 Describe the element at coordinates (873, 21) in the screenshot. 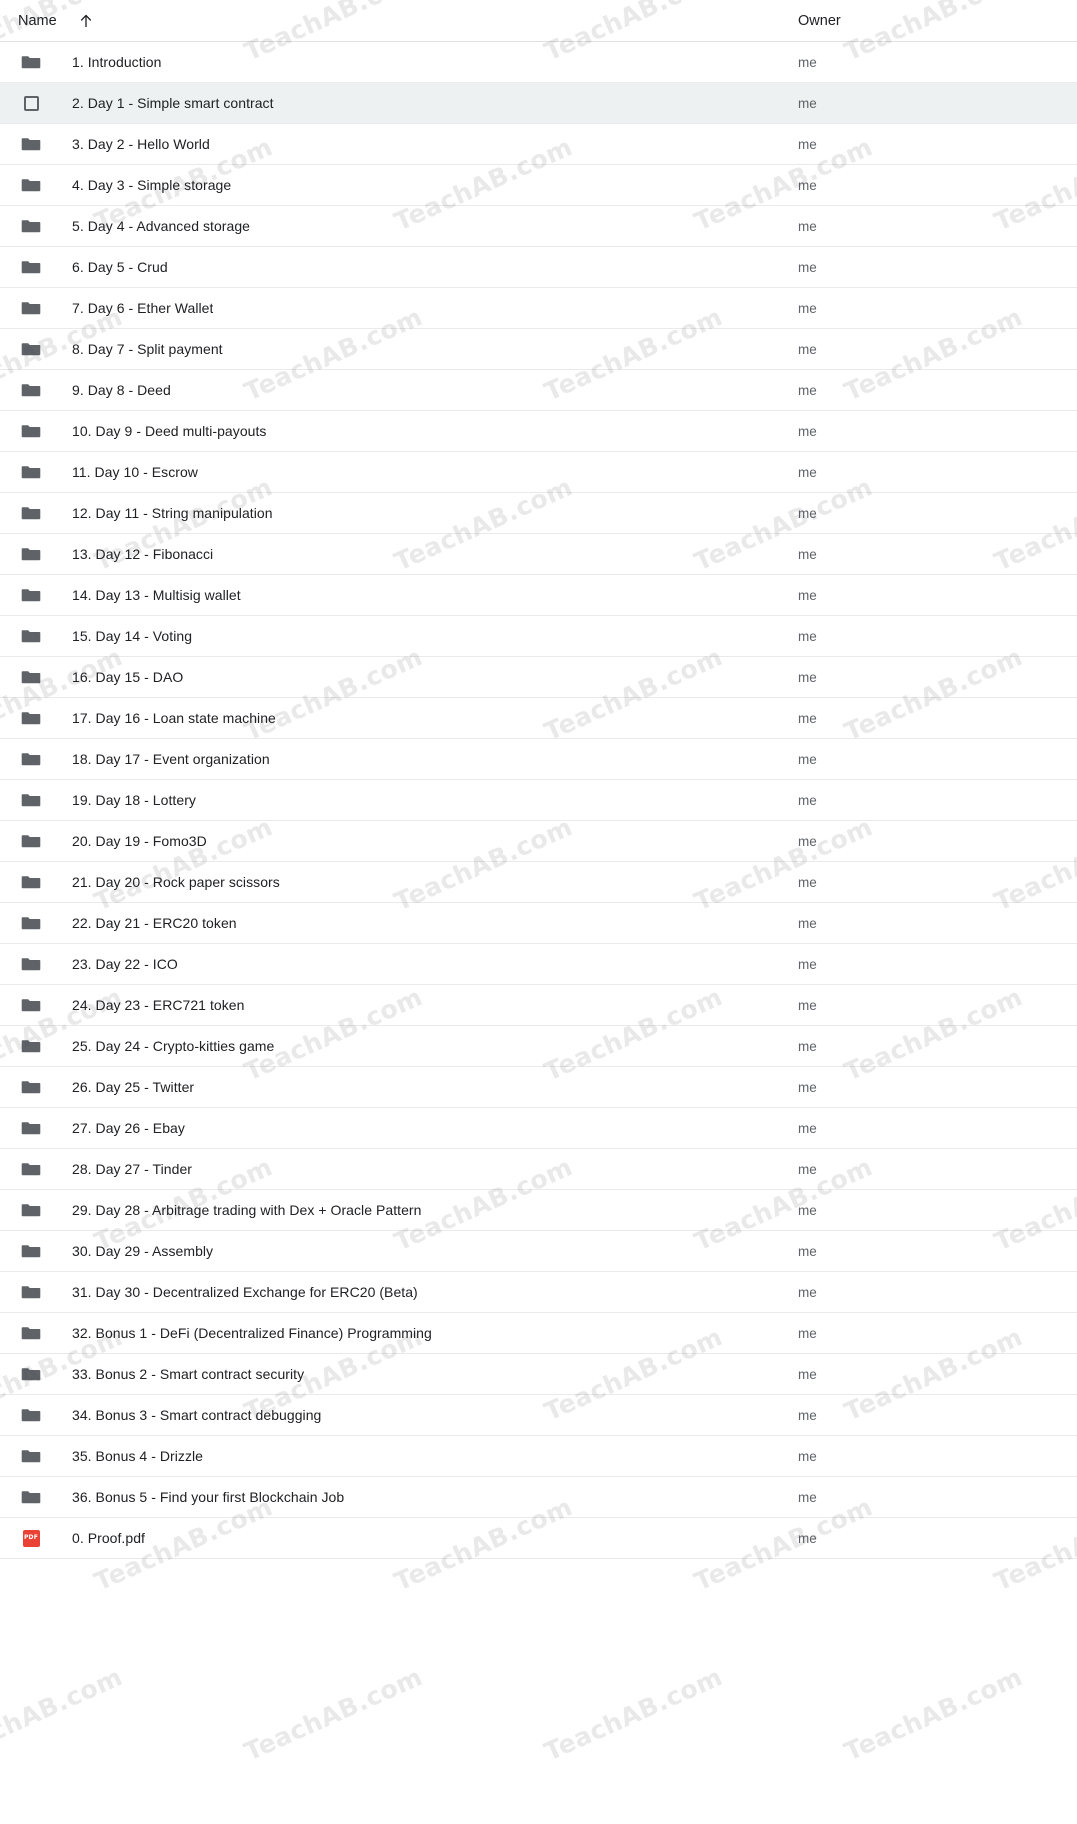

I see `column-header-owner: Owner` at that location.